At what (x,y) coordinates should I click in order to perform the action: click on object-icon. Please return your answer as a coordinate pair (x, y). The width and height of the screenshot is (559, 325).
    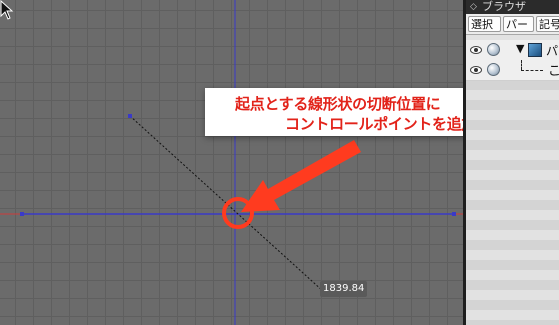
    Looking at the image, I should click on (535, 50).